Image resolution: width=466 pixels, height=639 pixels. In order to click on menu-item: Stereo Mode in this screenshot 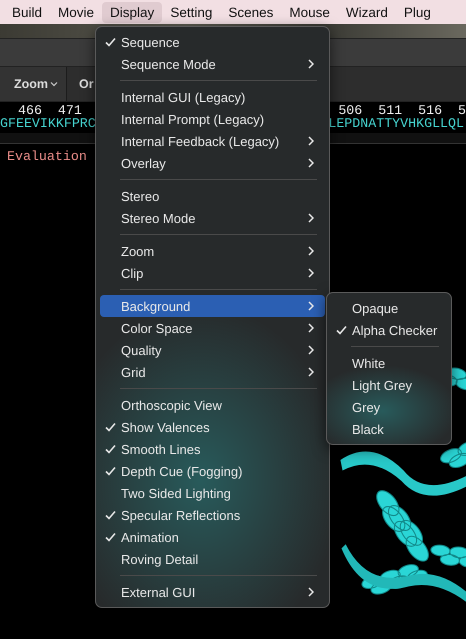, I will do `click(212, 218)`.